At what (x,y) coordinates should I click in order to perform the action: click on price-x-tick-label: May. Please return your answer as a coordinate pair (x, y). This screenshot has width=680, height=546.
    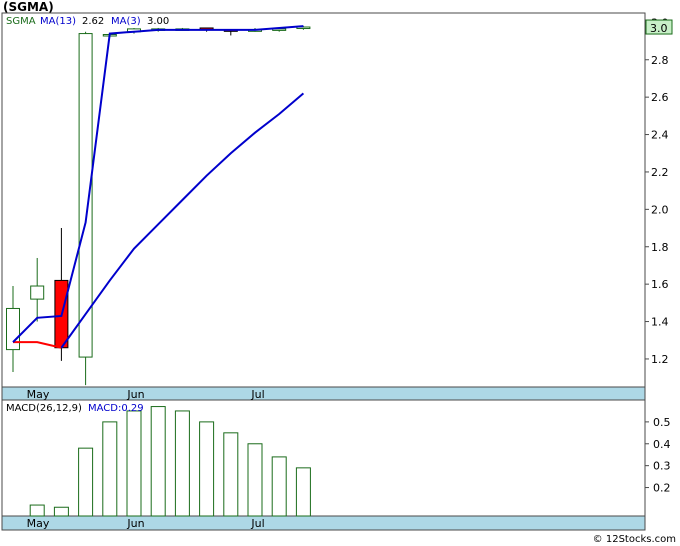
    Looking at the image, I should click on (38, 394).